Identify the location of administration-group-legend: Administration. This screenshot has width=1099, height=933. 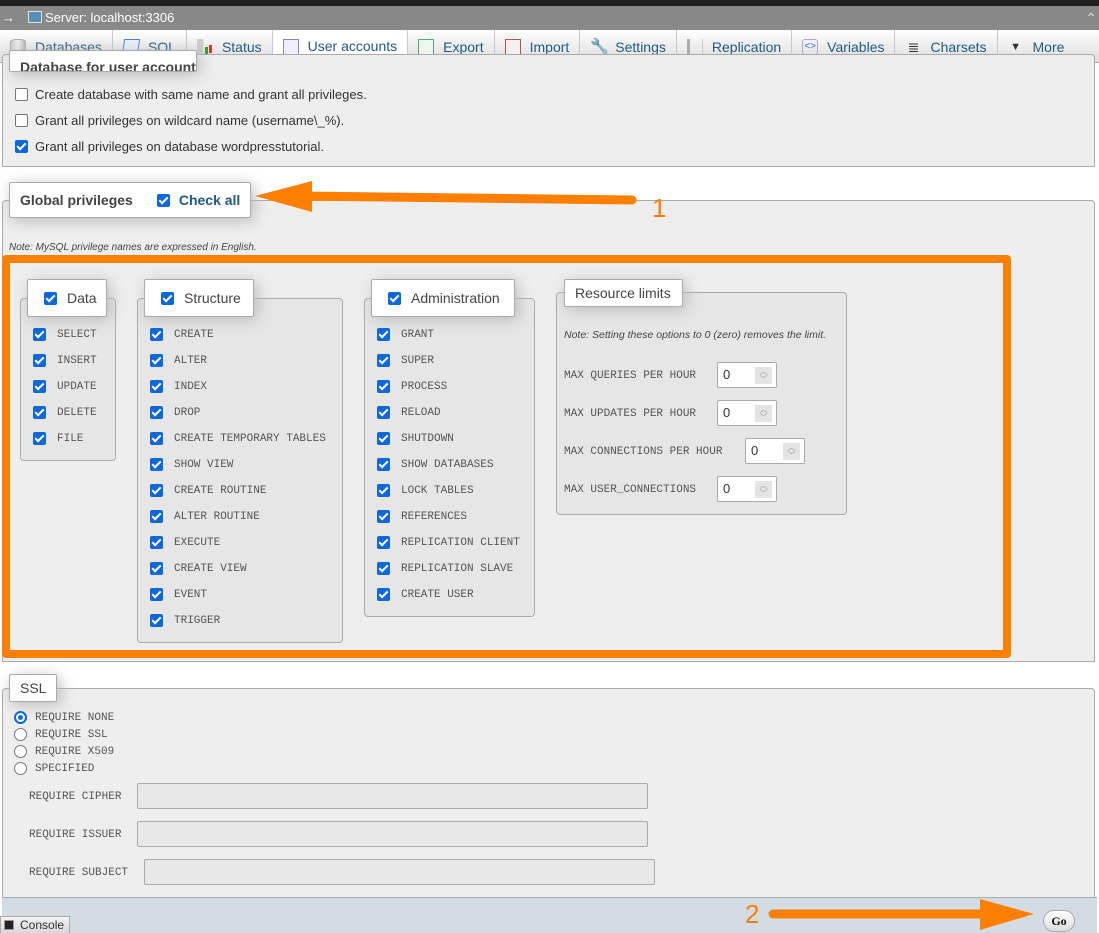
(443, 298).